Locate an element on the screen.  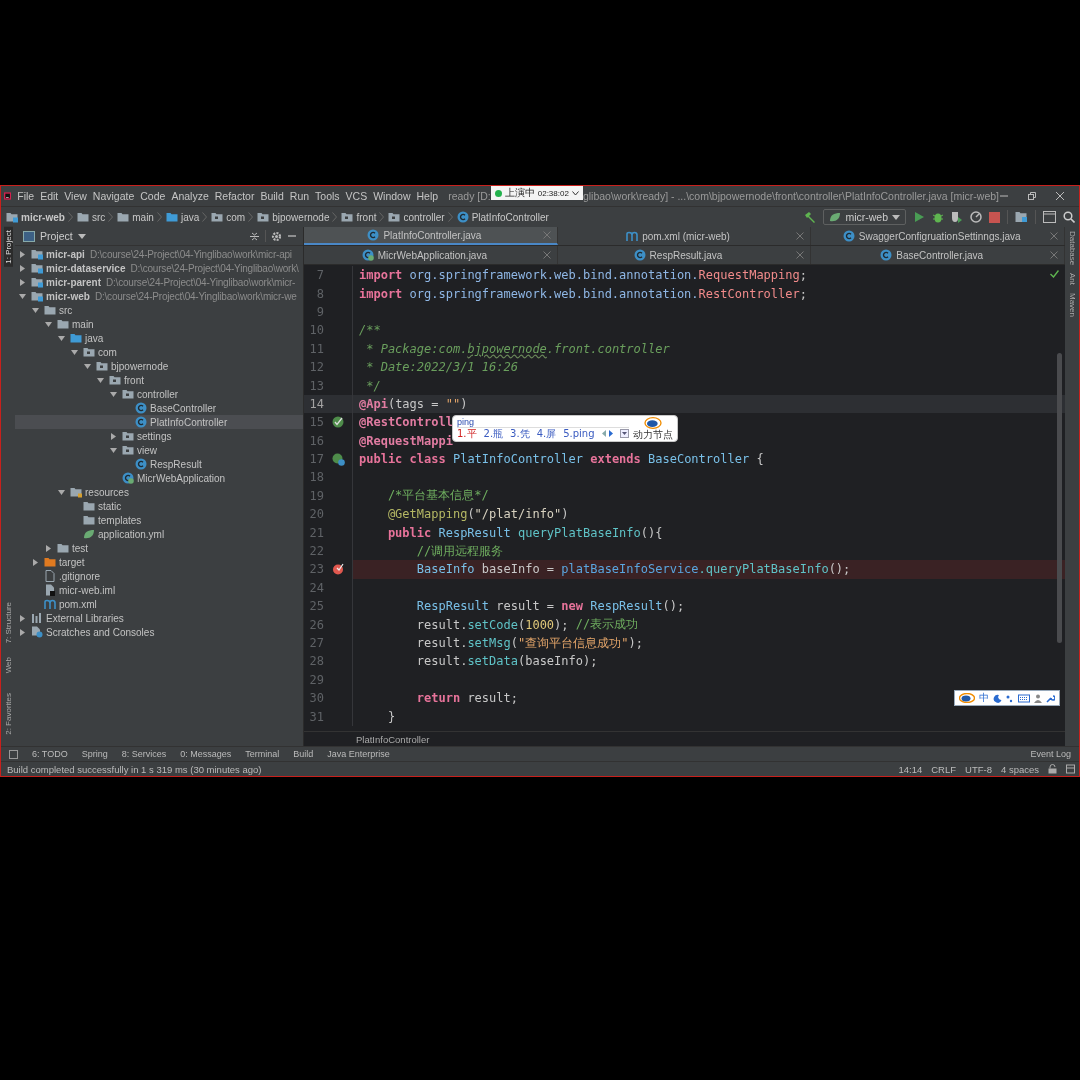
tree-item: PlatInfoController is located at coordinates (159, 422).